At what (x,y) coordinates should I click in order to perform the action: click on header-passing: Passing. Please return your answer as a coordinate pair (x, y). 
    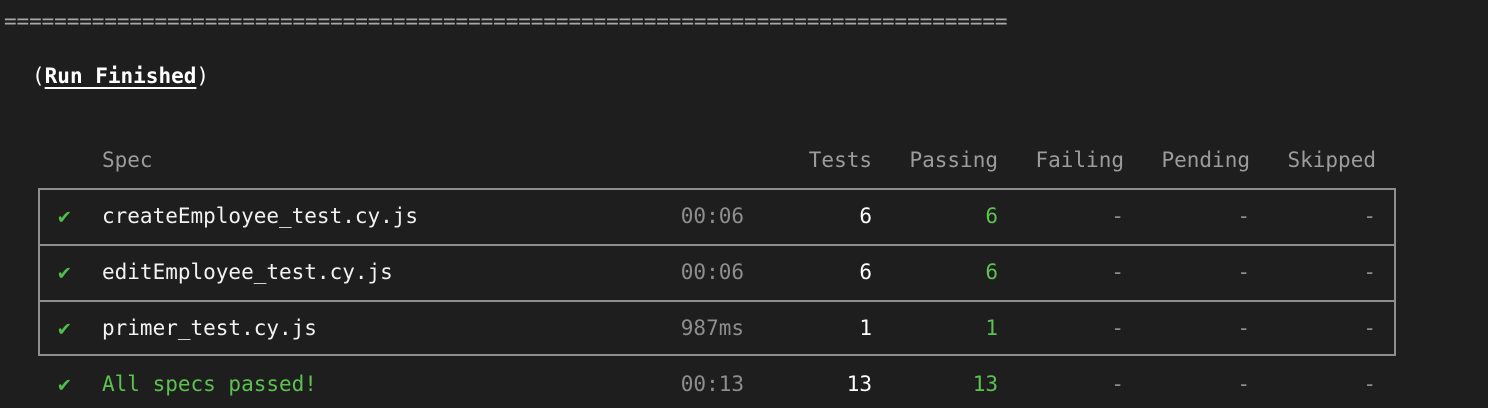
    Looking at the image, I should click on (953, 160).